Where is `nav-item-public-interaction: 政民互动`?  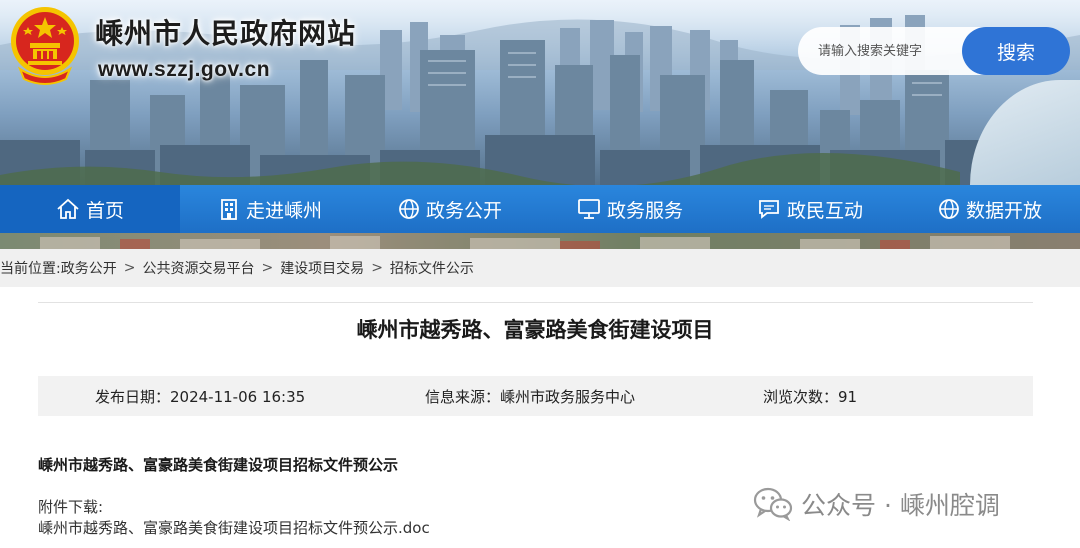 nav-item-public-interaction: 政民互动 is located at coordinates (810, 209).